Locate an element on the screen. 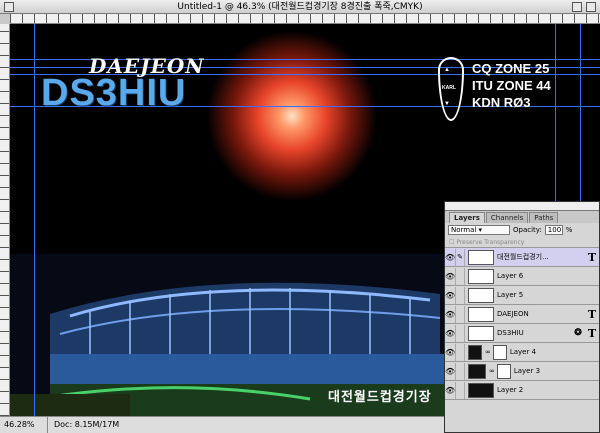  layer-name: Layer 2 is located at coordinates (510, 390).